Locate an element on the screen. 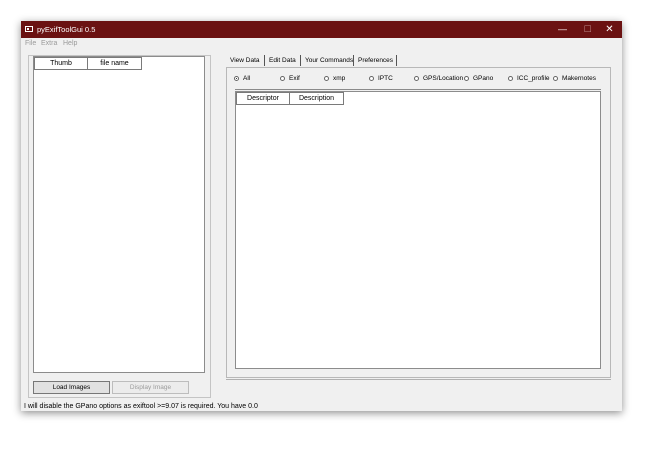 The height and width of the screenshot is (453, 665). column-file-name: file name is located at coordinates (114, 63).